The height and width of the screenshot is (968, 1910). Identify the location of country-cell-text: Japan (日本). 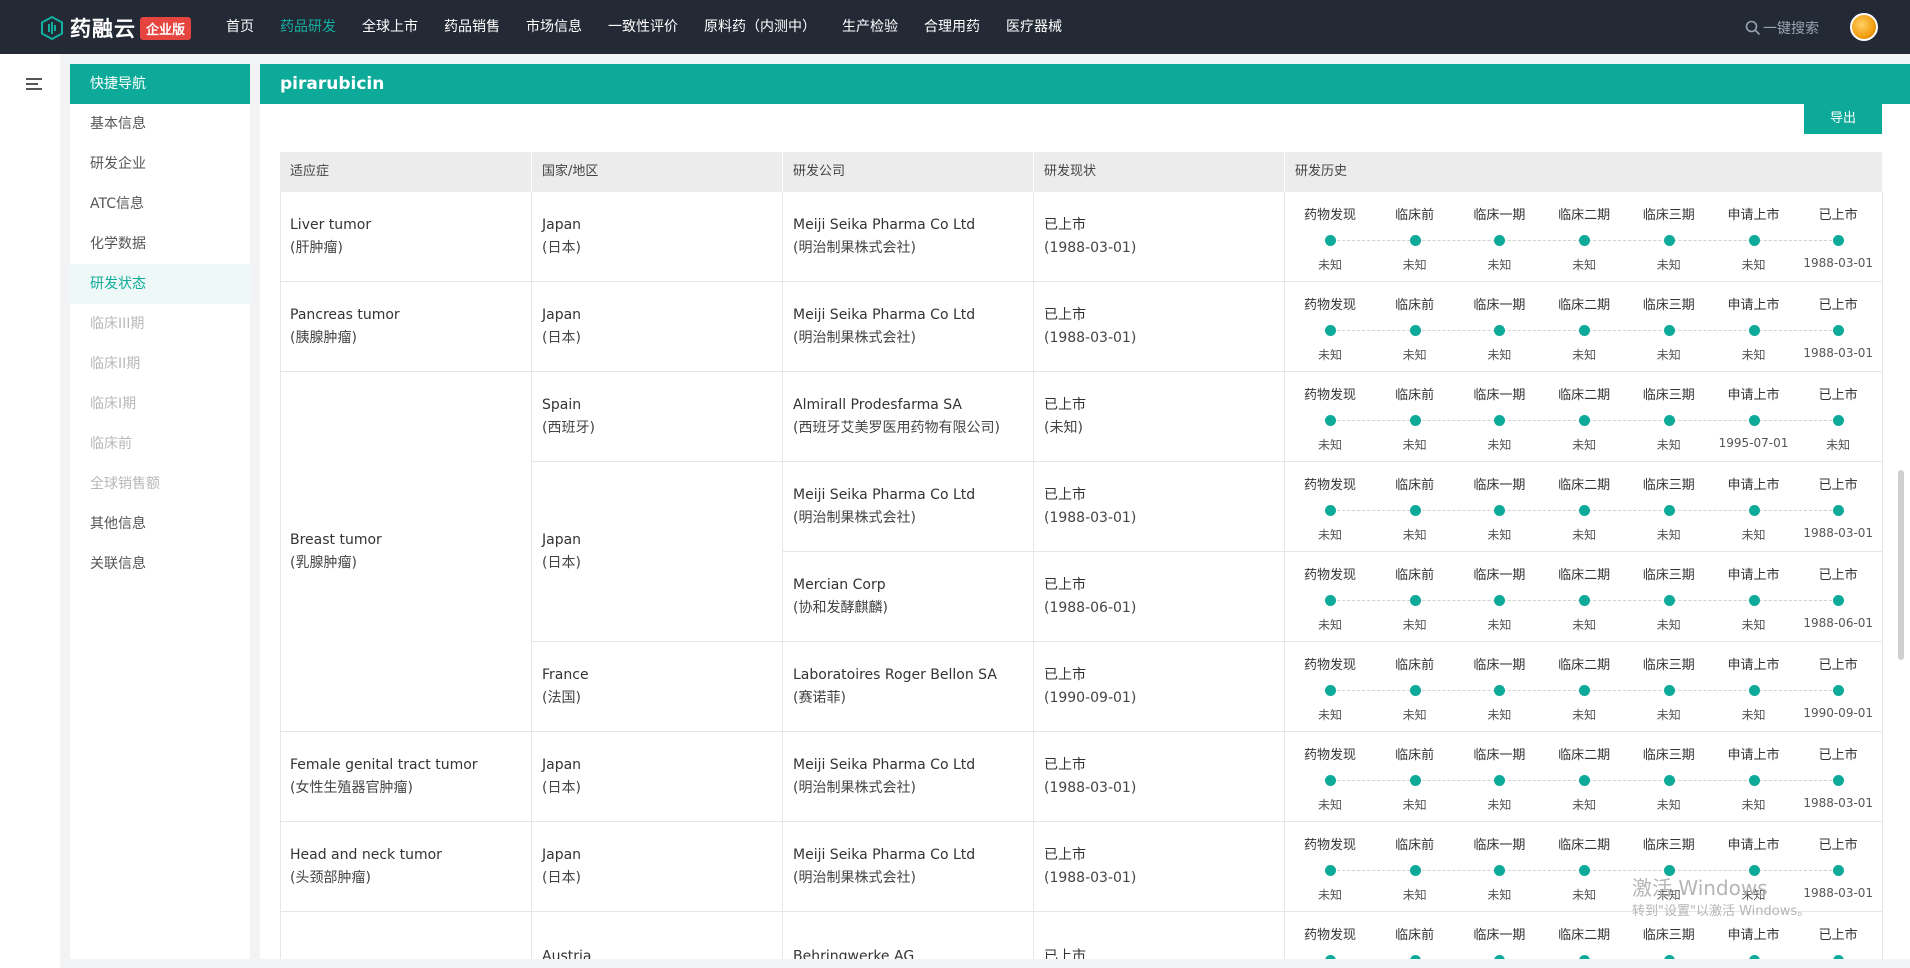
(561, 327).